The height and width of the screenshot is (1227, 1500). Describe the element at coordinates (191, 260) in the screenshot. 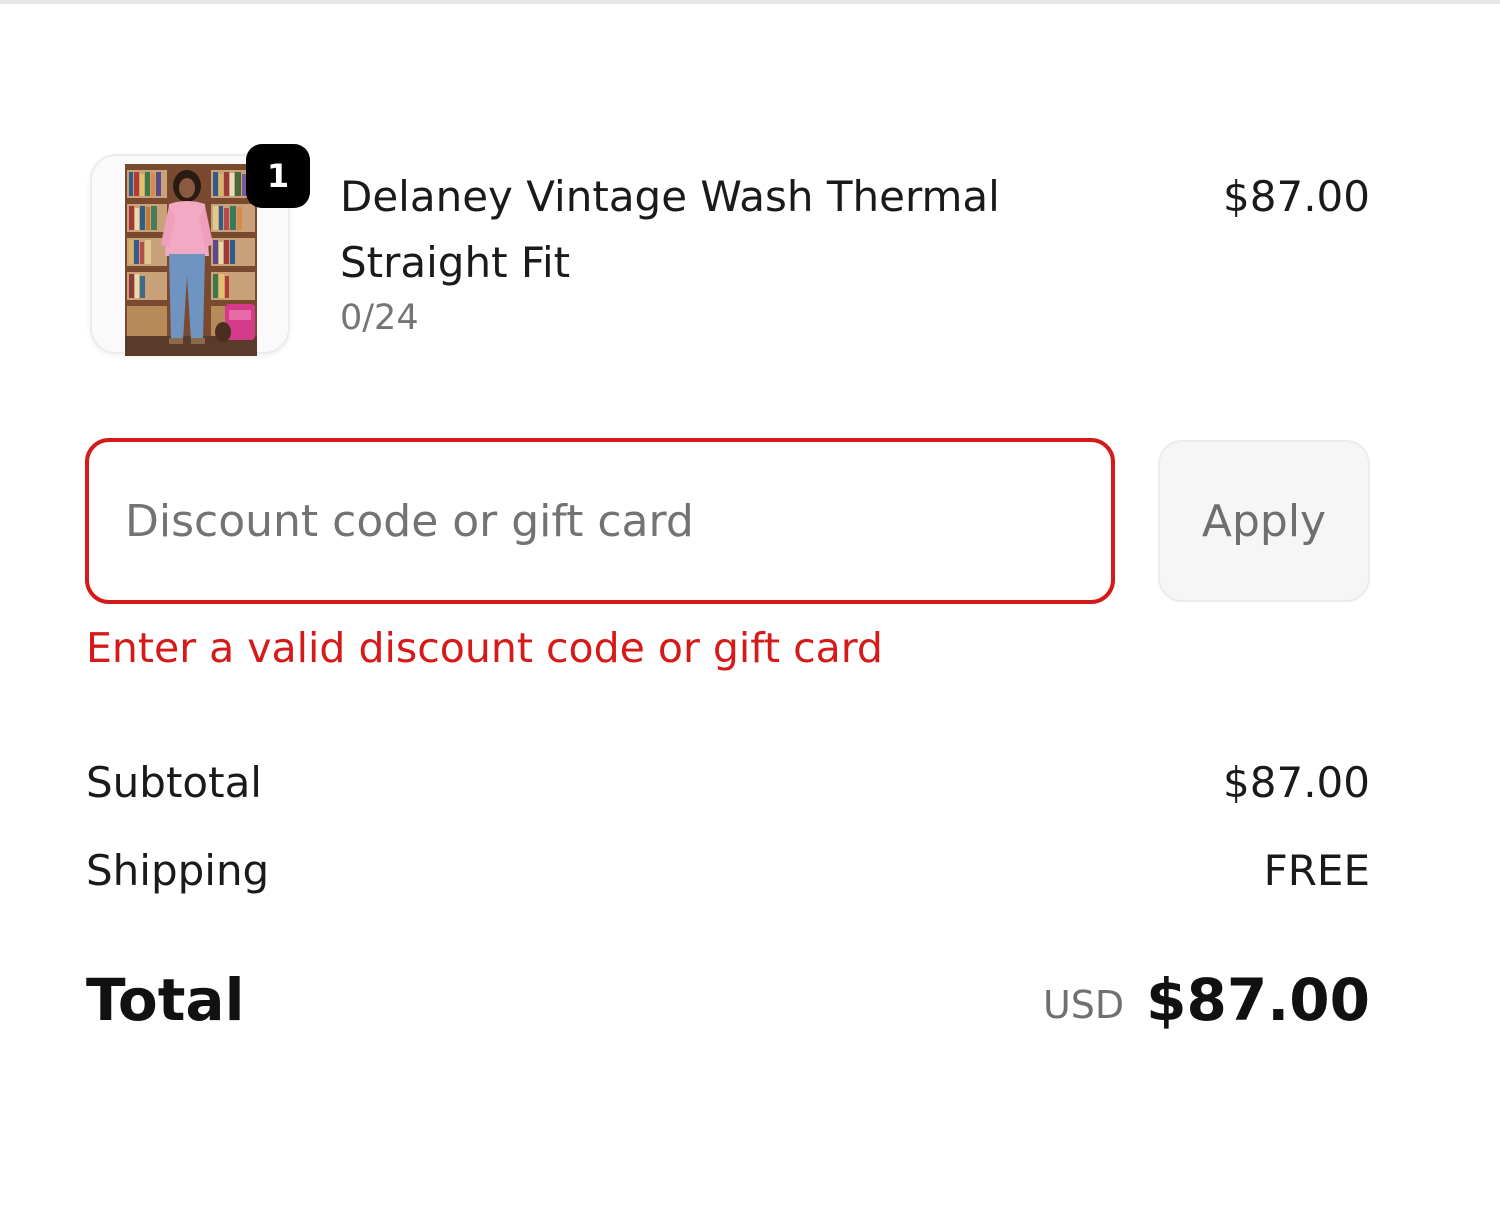

I see `product-image` at that location.